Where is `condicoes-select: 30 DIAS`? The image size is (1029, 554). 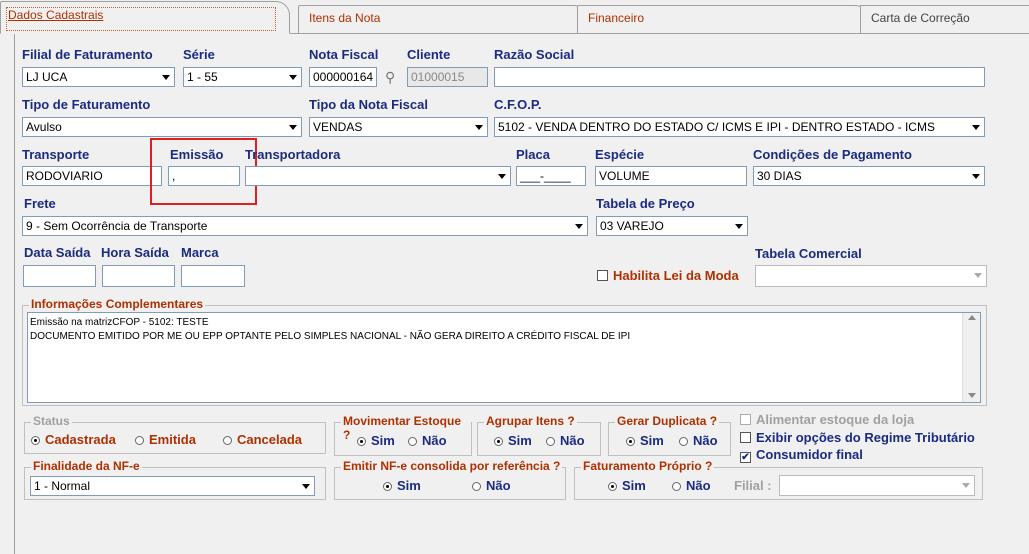
condicoes-select: 30 DIAS is located at coordinates (869, 176).